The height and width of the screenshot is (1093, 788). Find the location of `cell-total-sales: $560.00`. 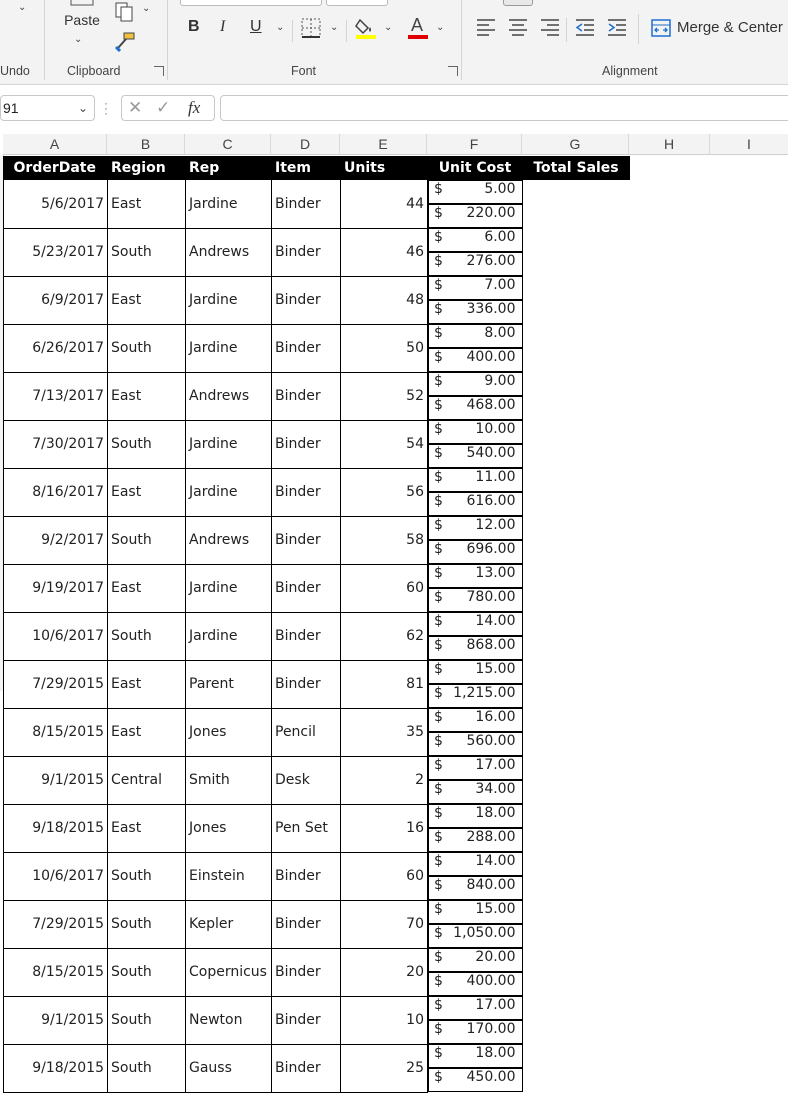

cell-total-sales: $560.00 is located at coordinates (475, 744).